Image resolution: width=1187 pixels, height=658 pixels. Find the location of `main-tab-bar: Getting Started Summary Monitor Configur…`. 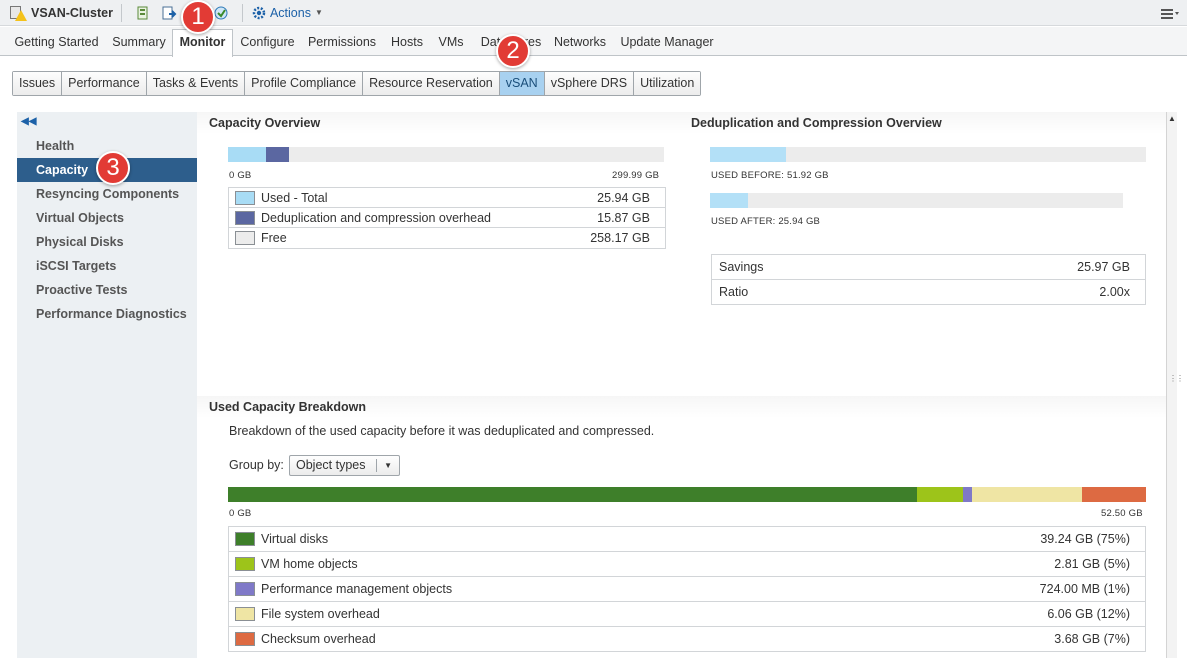

main-tab-bar: Getting Started Summary Monitor Configur… is located at coordinates (593, 42).